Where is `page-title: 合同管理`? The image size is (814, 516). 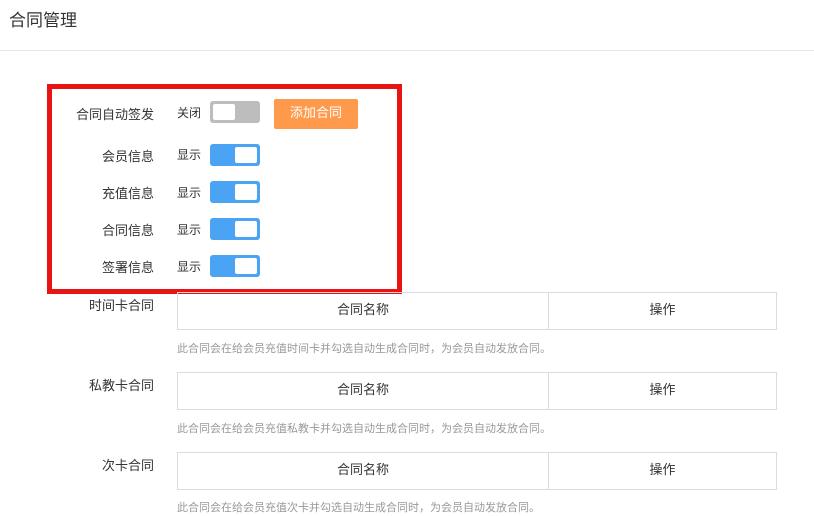
page-title: 合同管理 is located at coordinates (43, 21).